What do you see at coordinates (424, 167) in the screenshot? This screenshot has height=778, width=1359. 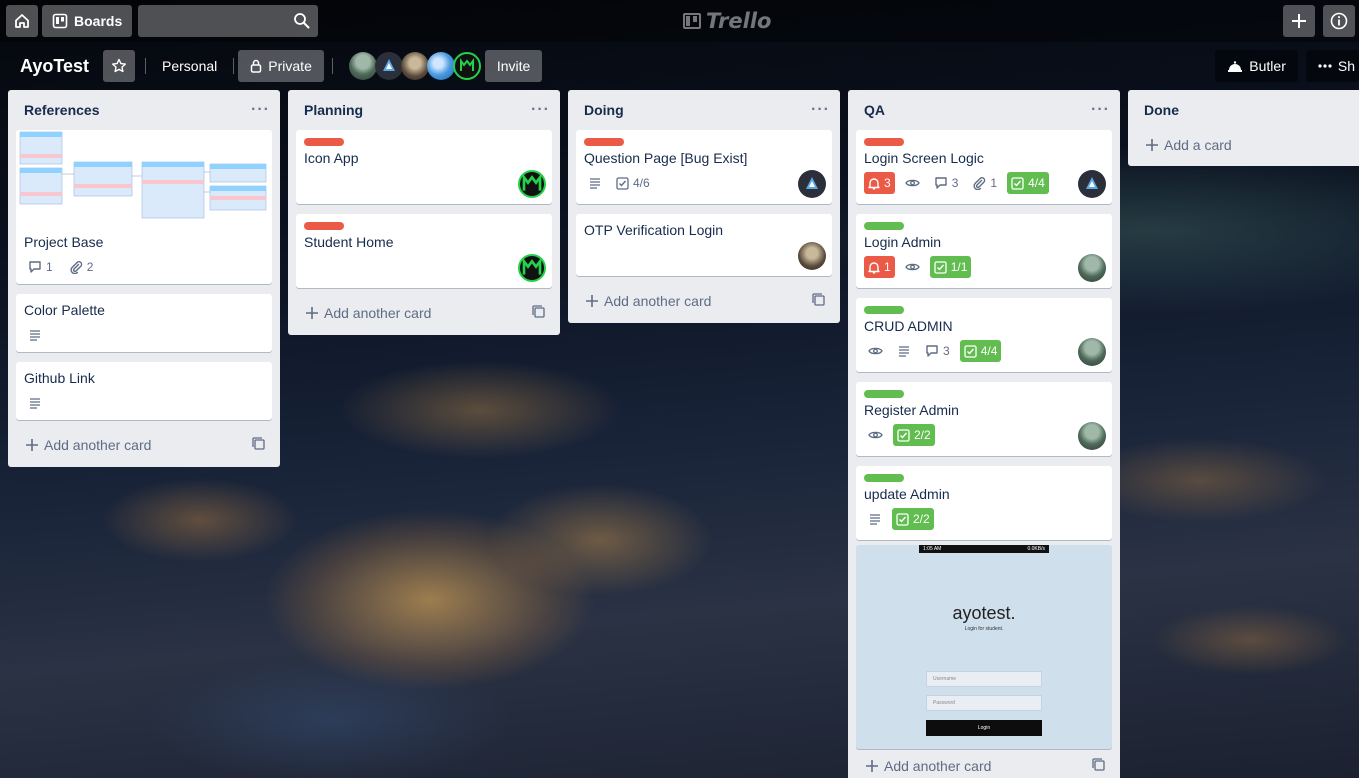 I see `card-icon-app: Icon App` at bounding box center [424, 167].